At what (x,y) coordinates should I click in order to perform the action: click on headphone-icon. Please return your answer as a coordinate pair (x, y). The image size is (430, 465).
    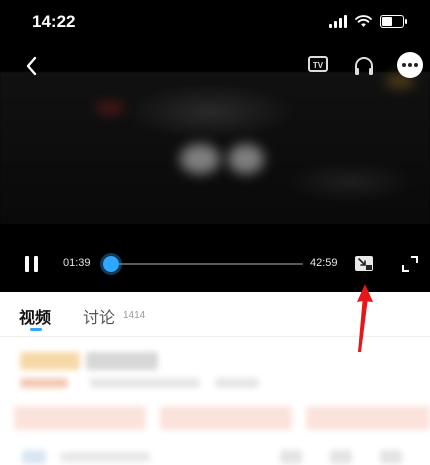
    Looking at the image, I should click on (364, 66).